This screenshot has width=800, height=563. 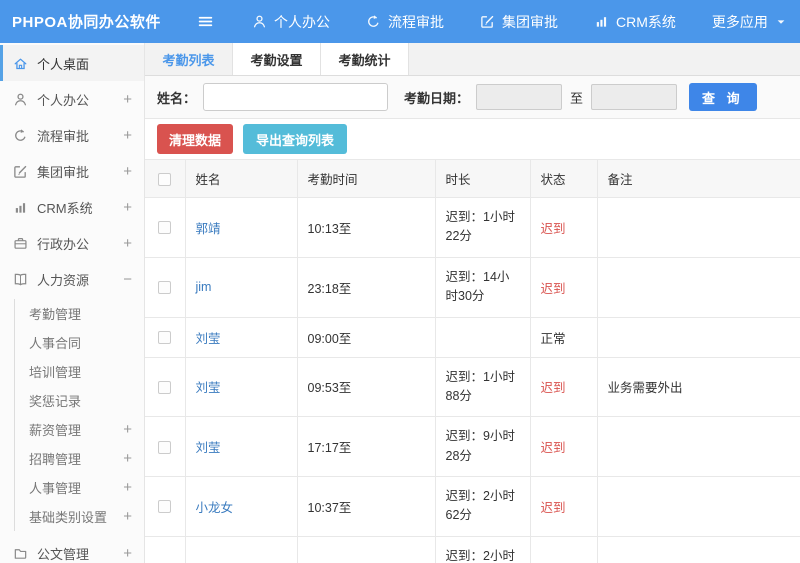 I want to click on sidebar-subitem: 人事合同, so click(x=79, y=342).